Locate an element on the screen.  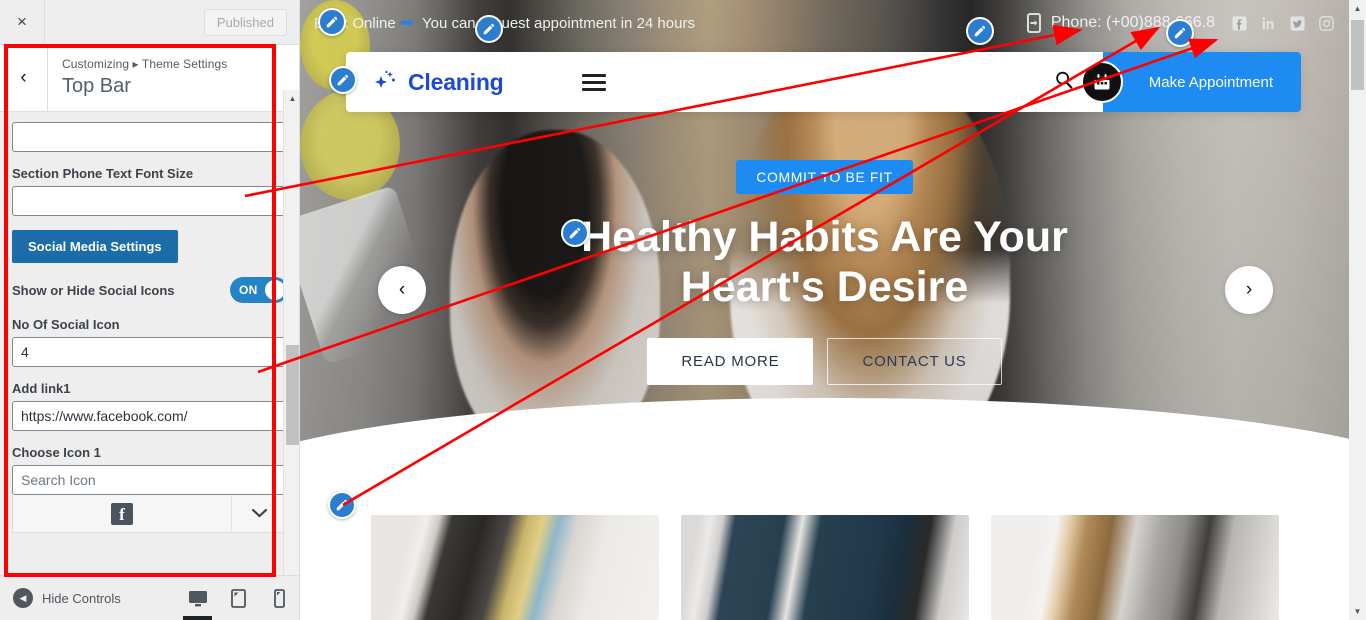
preview-scrollbar-thumb is located at coordinates (1357, 55).